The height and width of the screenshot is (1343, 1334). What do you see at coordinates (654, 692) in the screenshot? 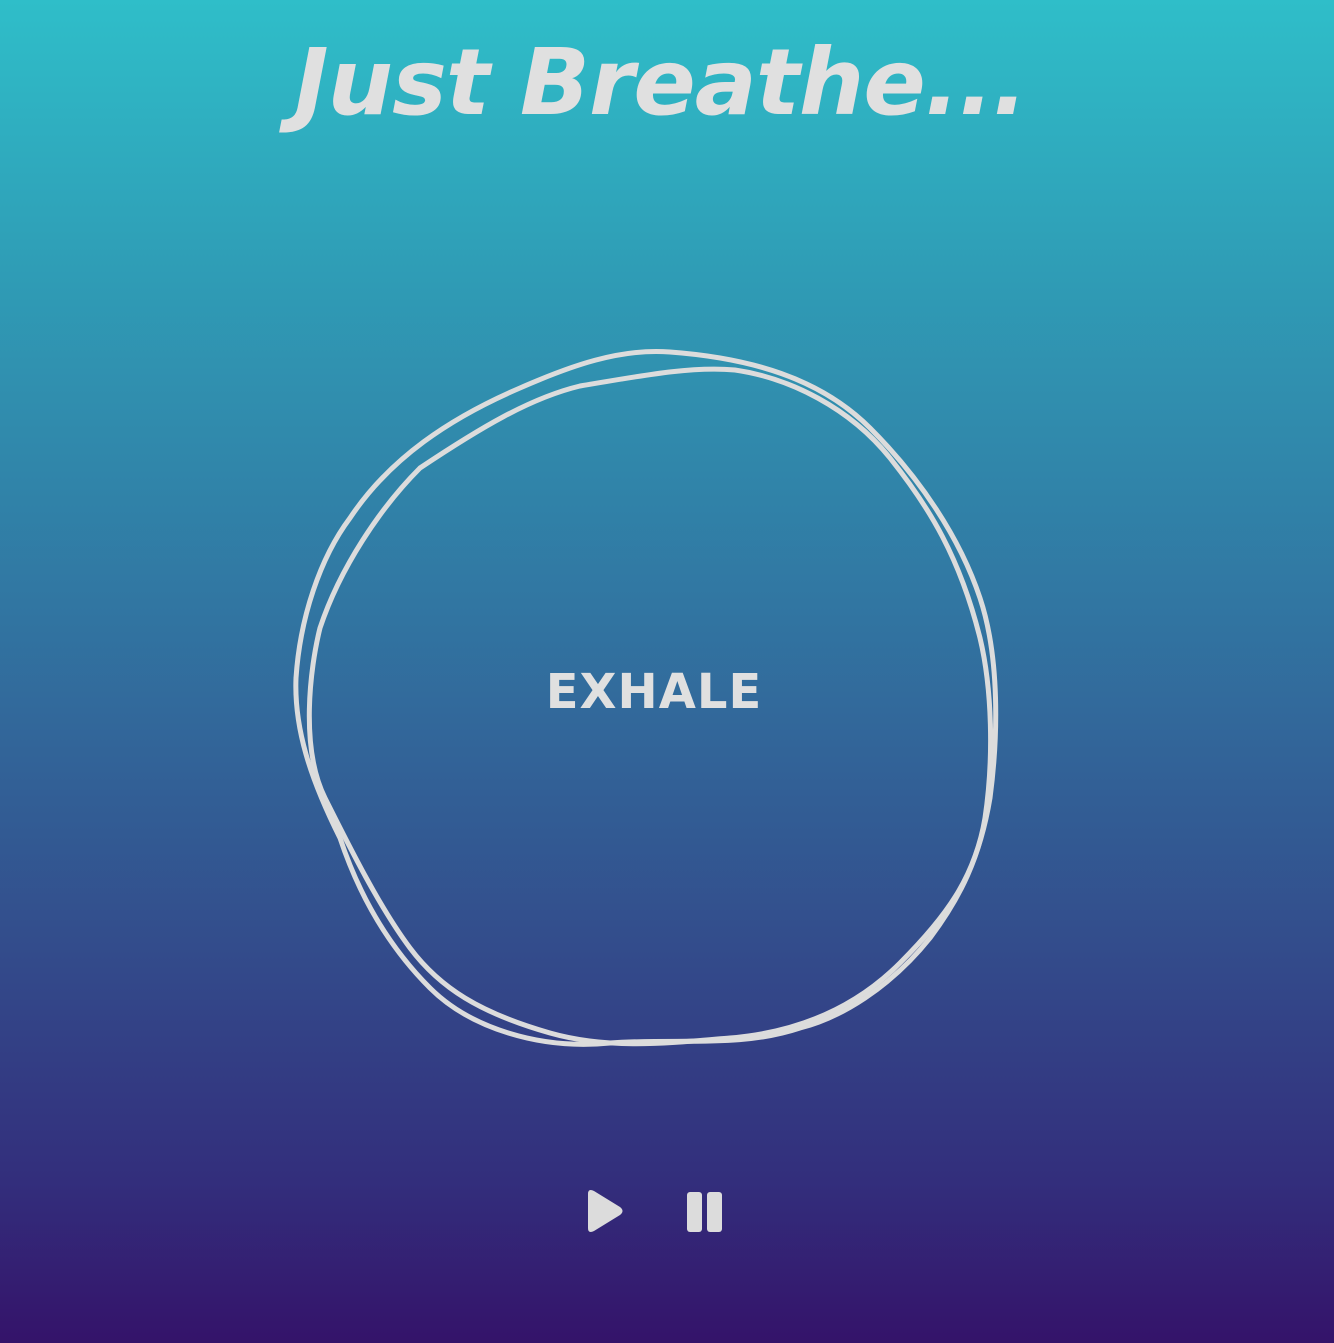
I see `breath-phase-label: EXHALE` at bounding box center [654, 692].